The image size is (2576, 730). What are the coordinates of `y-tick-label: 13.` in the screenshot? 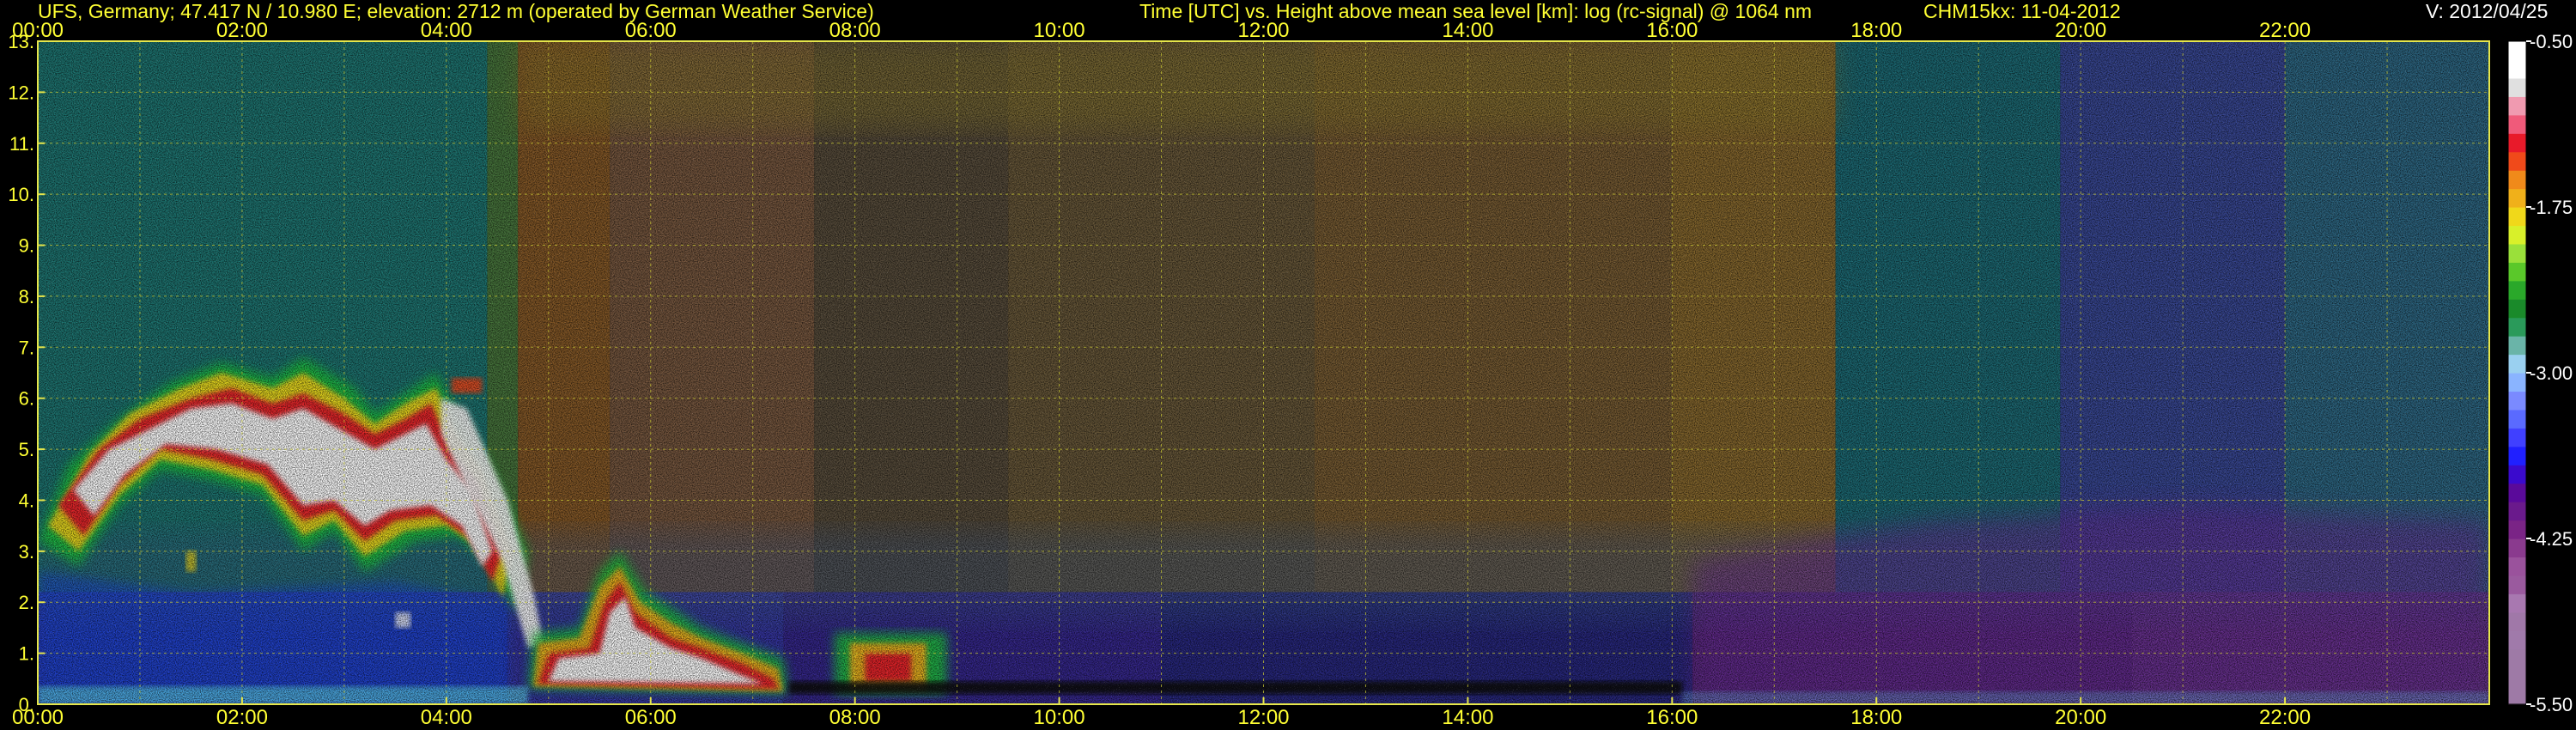 It's located at (21, 41).